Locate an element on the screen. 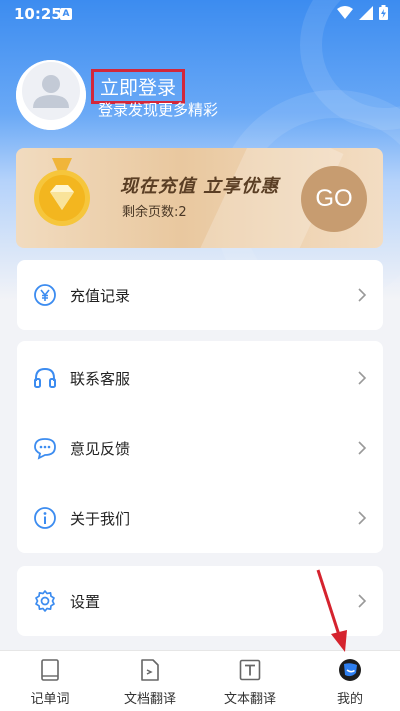 The height and width of the screenshot is (711, 400). bottom-tab-bar: 记单词 文档翻译 文本翻译 我的 is located at coordinates (200, 680).